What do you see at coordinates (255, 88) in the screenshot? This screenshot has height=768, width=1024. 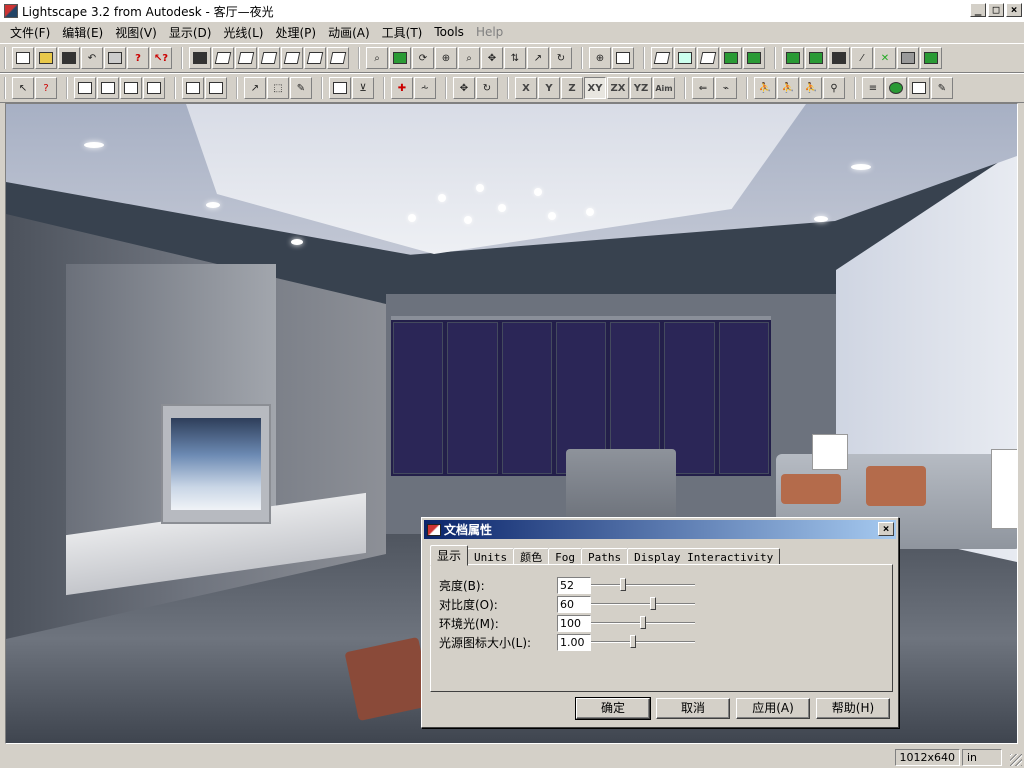 I see `edit-vertex-icon: ↗` at bounding box center [255, 88].